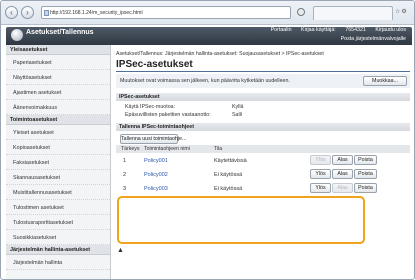 The width and height of the screenshot is (415, 280). I want to click on sidebar-item-report: Tulostusraporttiasetukset, so click(58, 222).